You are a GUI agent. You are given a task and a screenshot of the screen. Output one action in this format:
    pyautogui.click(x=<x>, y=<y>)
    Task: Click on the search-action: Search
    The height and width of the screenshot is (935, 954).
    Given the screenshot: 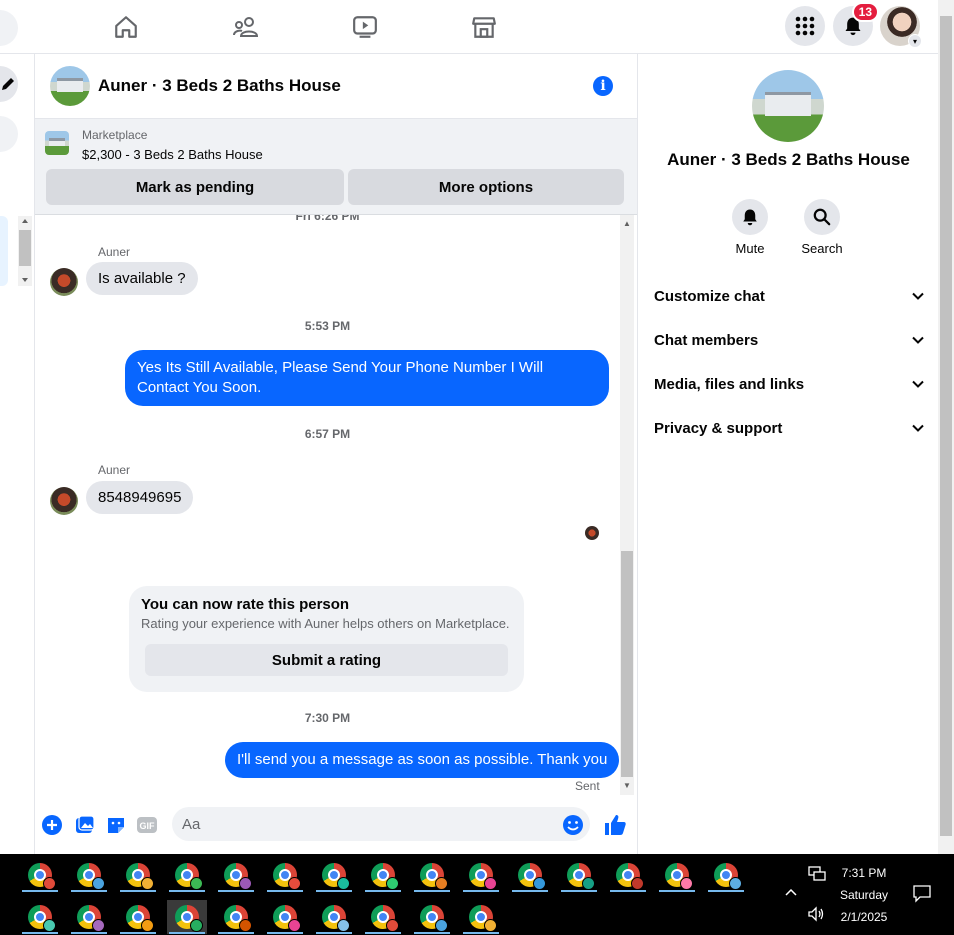 What is the action you would take?
    pyautogui.click(x=822, y=227)
    